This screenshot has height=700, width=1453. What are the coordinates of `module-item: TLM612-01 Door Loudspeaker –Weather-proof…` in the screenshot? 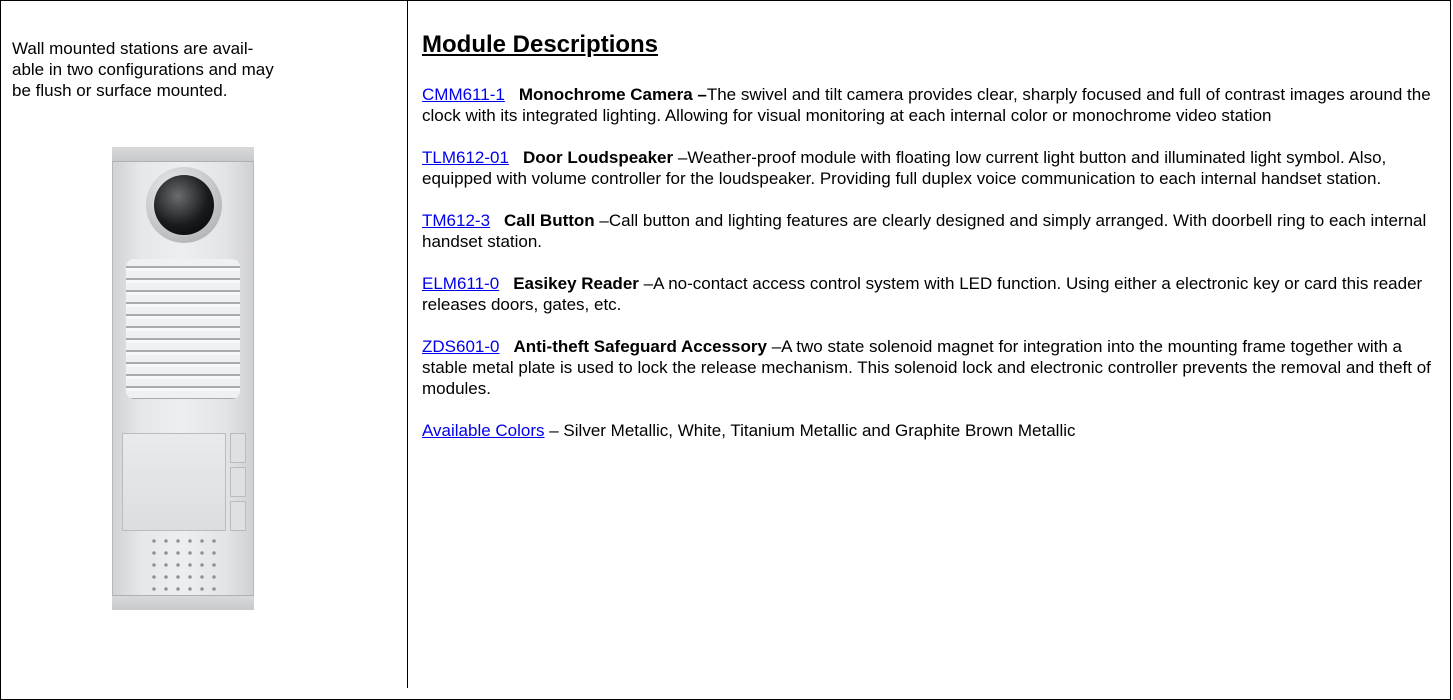 It's located at (927, 168).